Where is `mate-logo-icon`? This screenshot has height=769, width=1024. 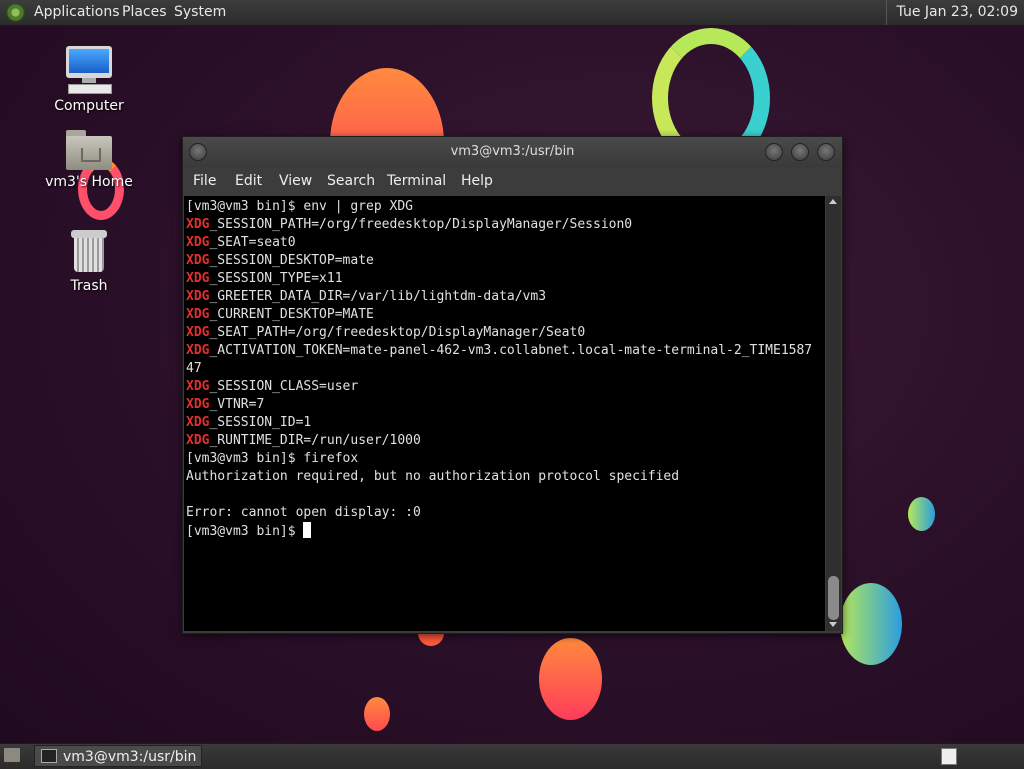 mate-logo-icon is located at coordinates (15, 12).